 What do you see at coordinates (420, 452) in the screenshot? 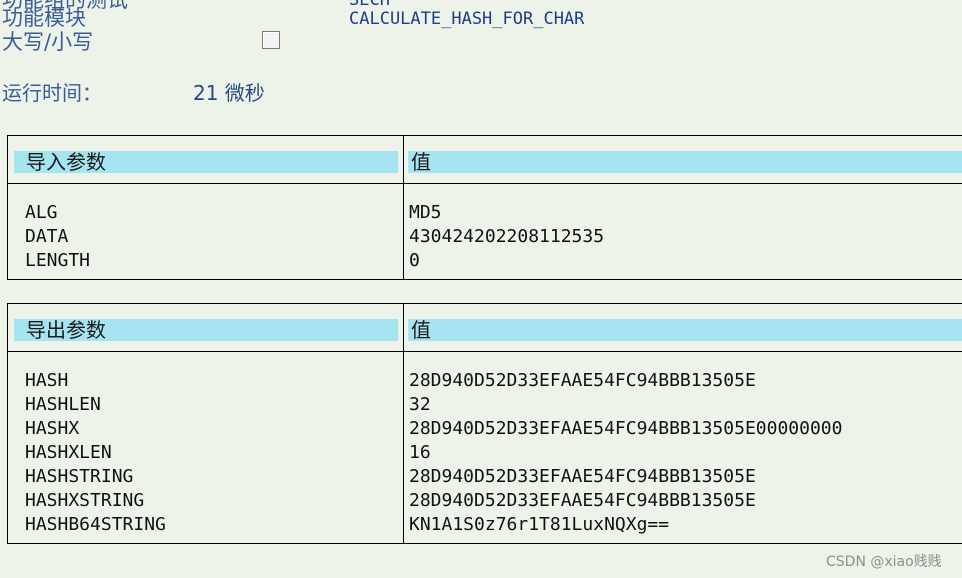
I see `param-value: 16` at bounding box center [420, 452].